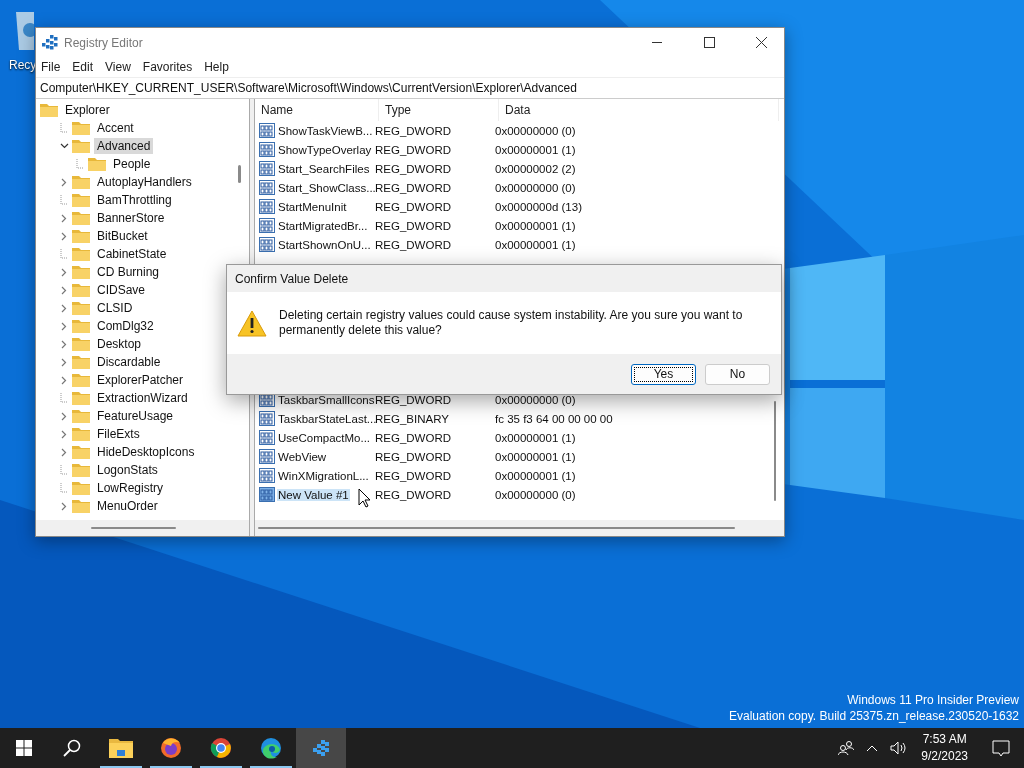 This screenshot has width=1024, height=768. I want to click on menu-item: View, so click(121, 67).